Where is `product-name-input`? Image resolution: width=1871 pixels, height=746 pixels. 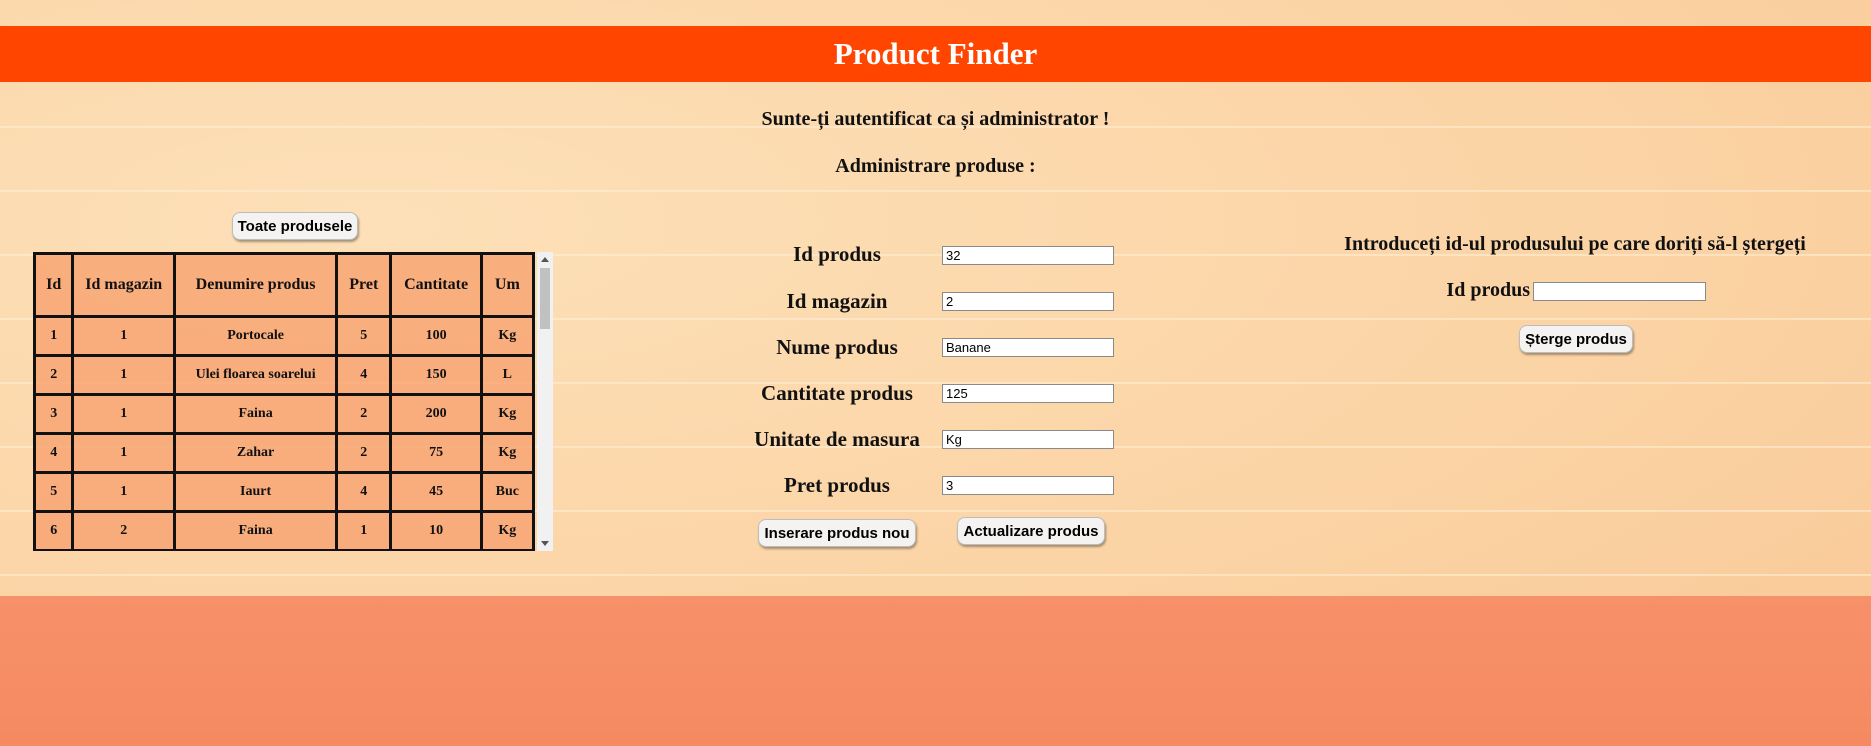
product-name-input is located at coordinates (1028, 347).